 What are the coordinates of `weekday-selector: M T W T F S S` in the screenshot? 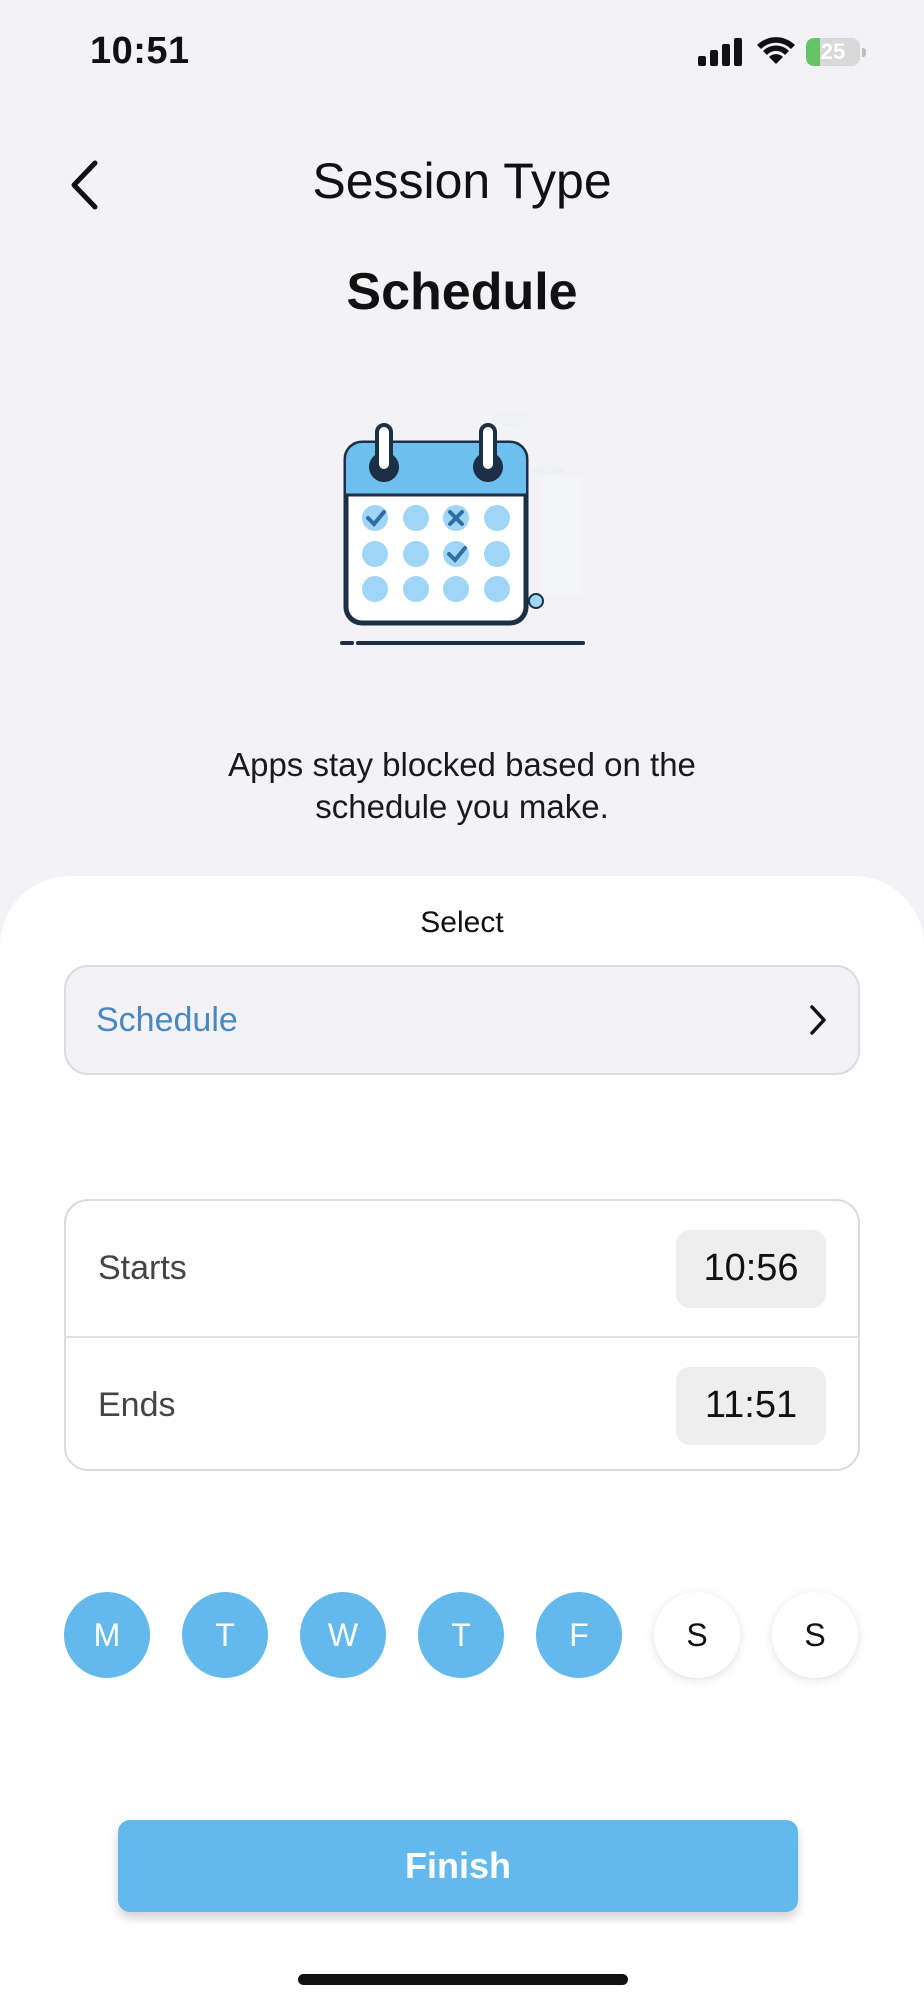 It's located at (462, 1637).